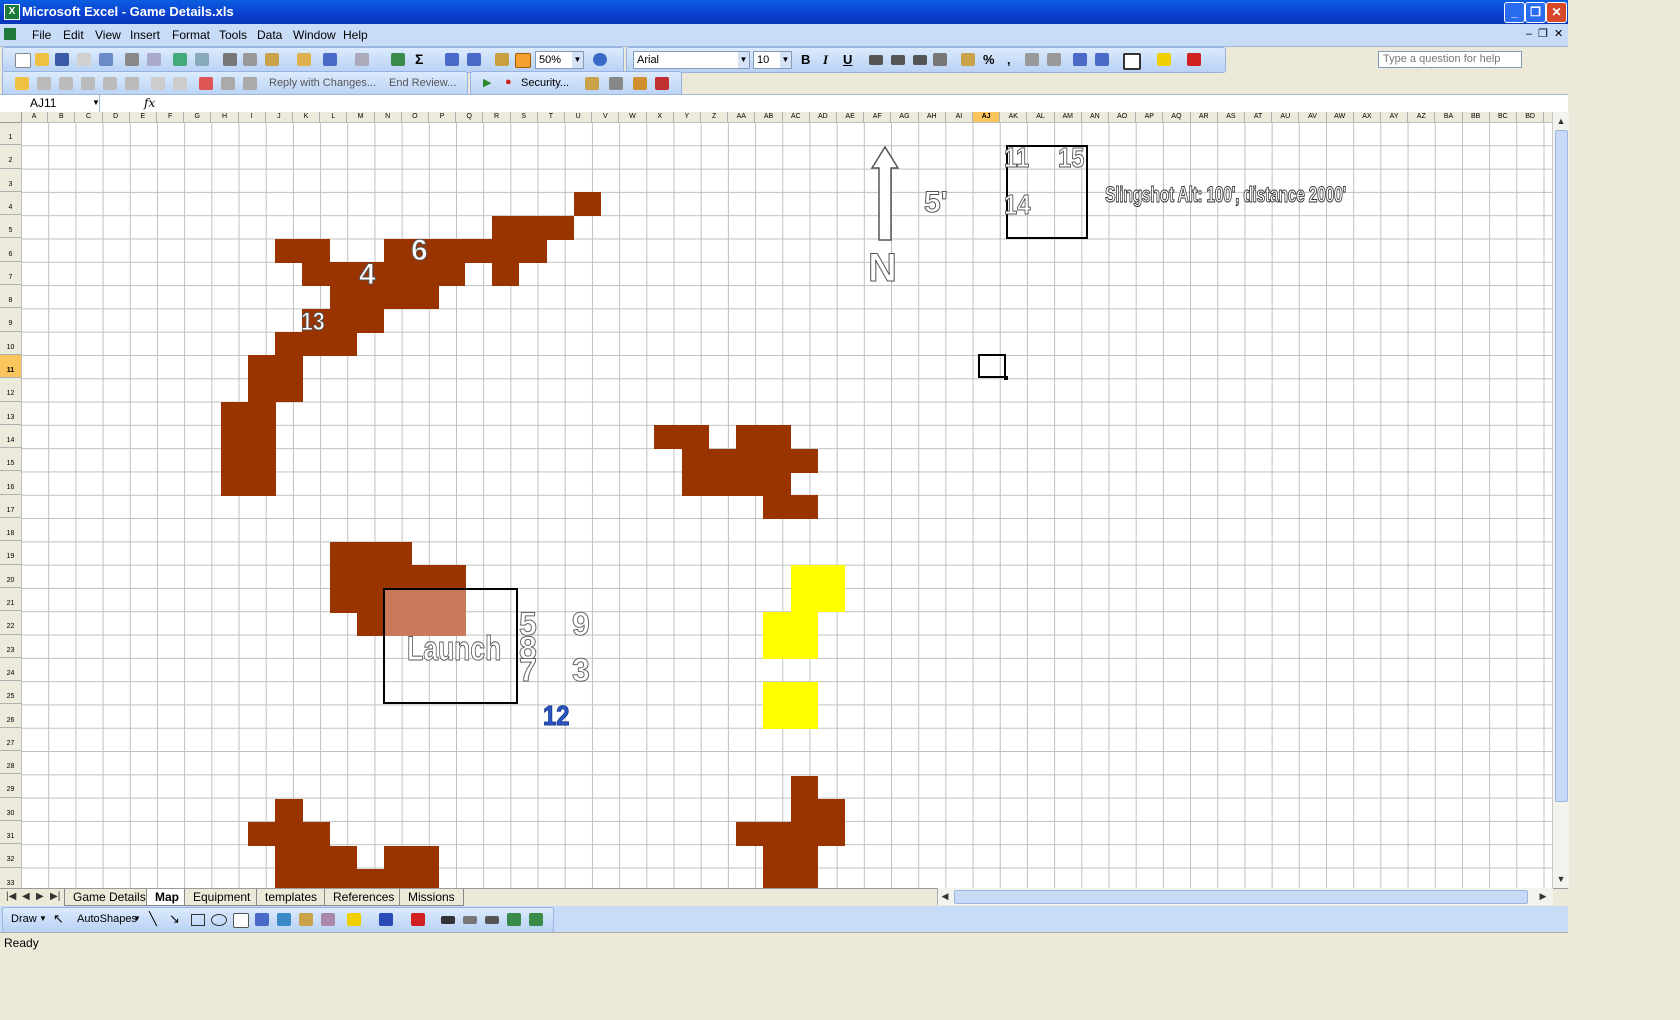  Describe the element at coordinates (823, 117) in the screenshot. I see `column-header: AD` at that location.